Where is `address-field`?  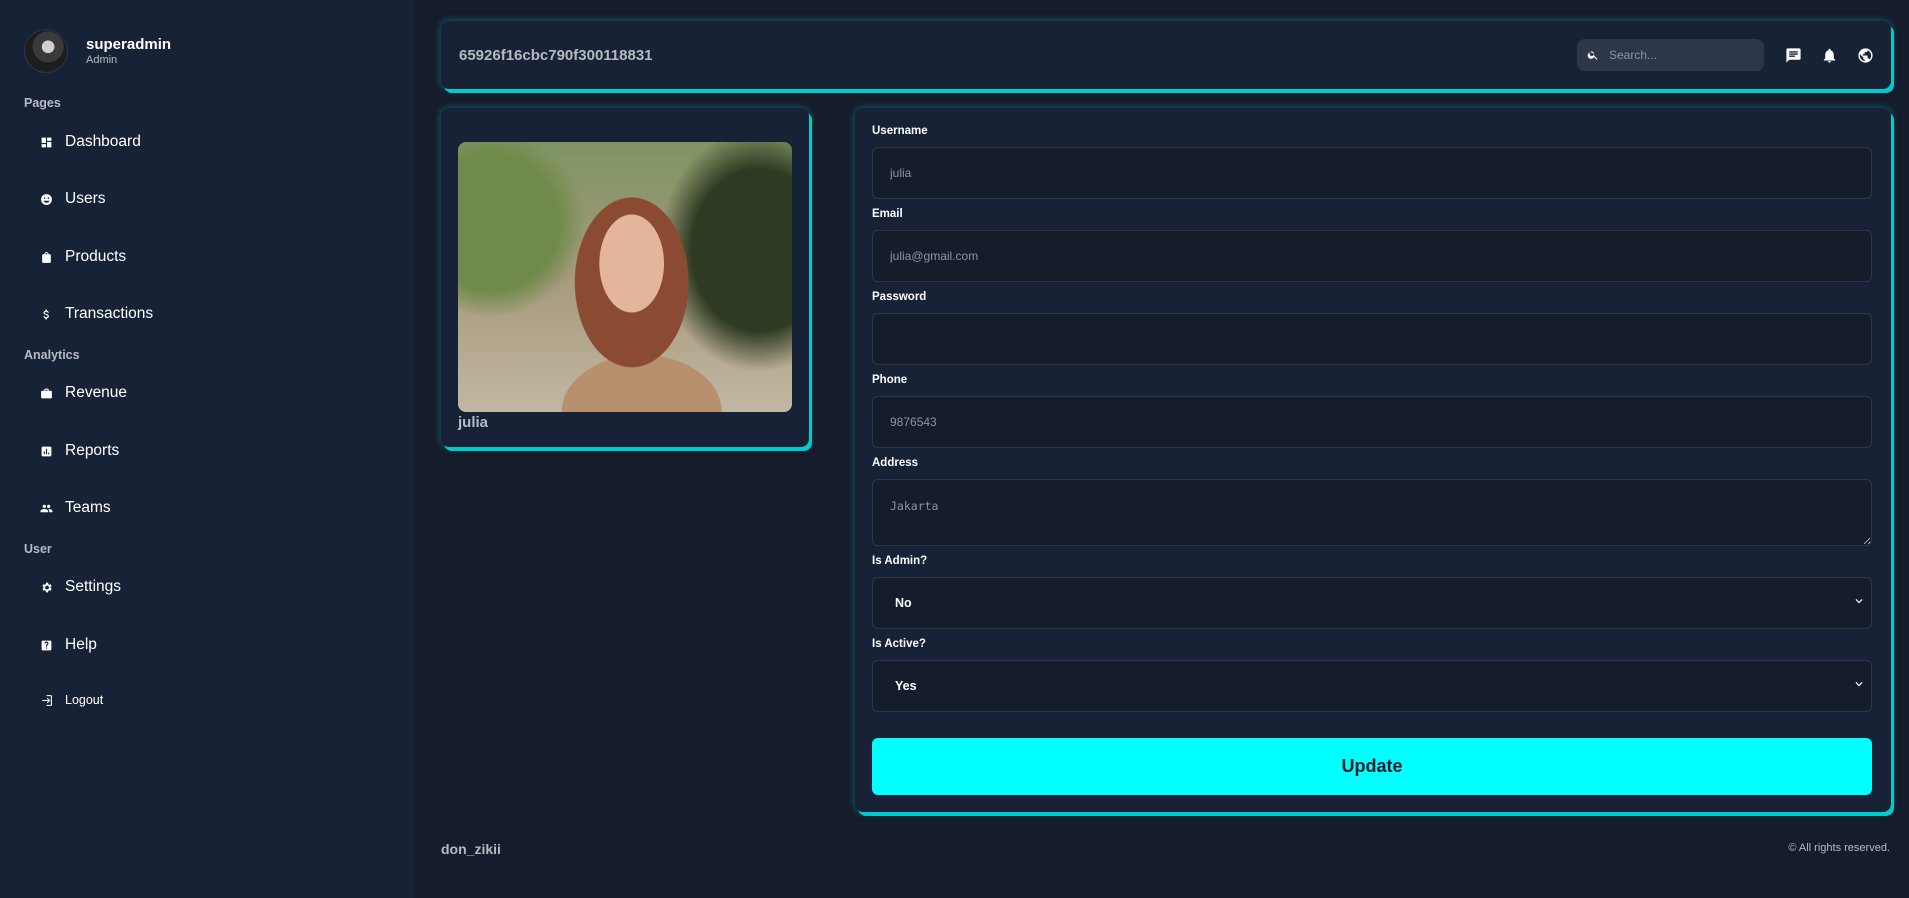 address-field is located at coordinates (1372, 512).